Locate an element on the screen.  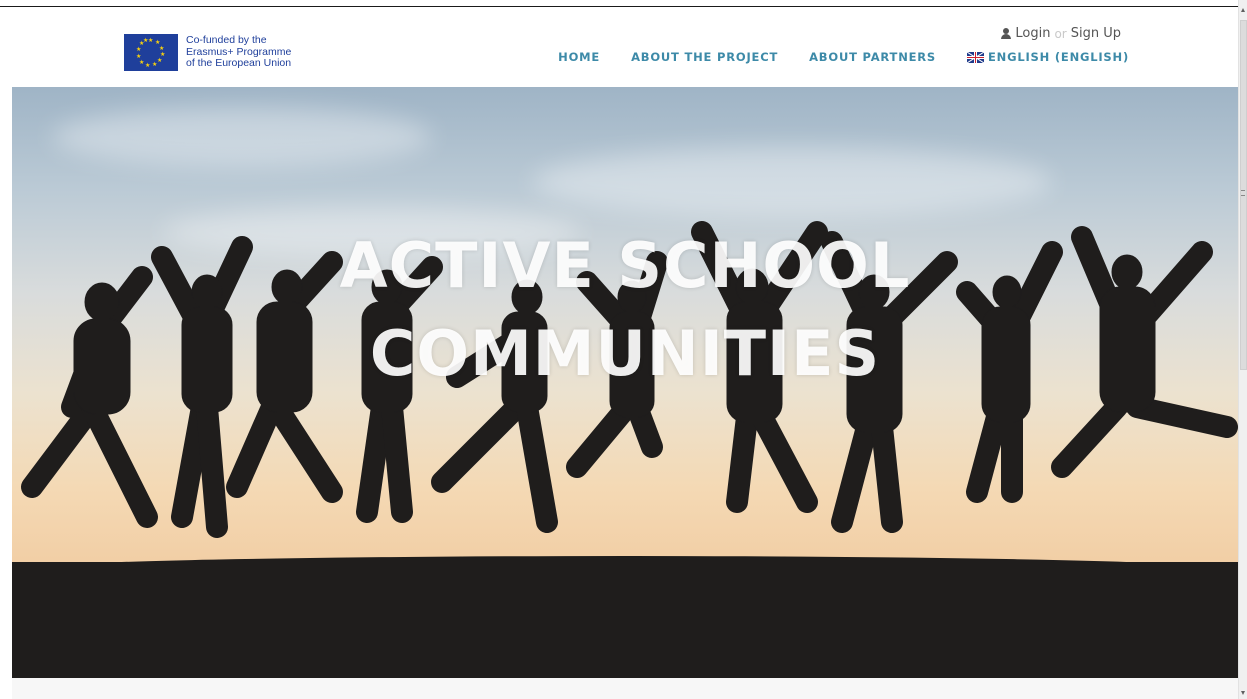
nav-item-about-project: ABOUT THE PROJECT is located at coordinates (704, 57).